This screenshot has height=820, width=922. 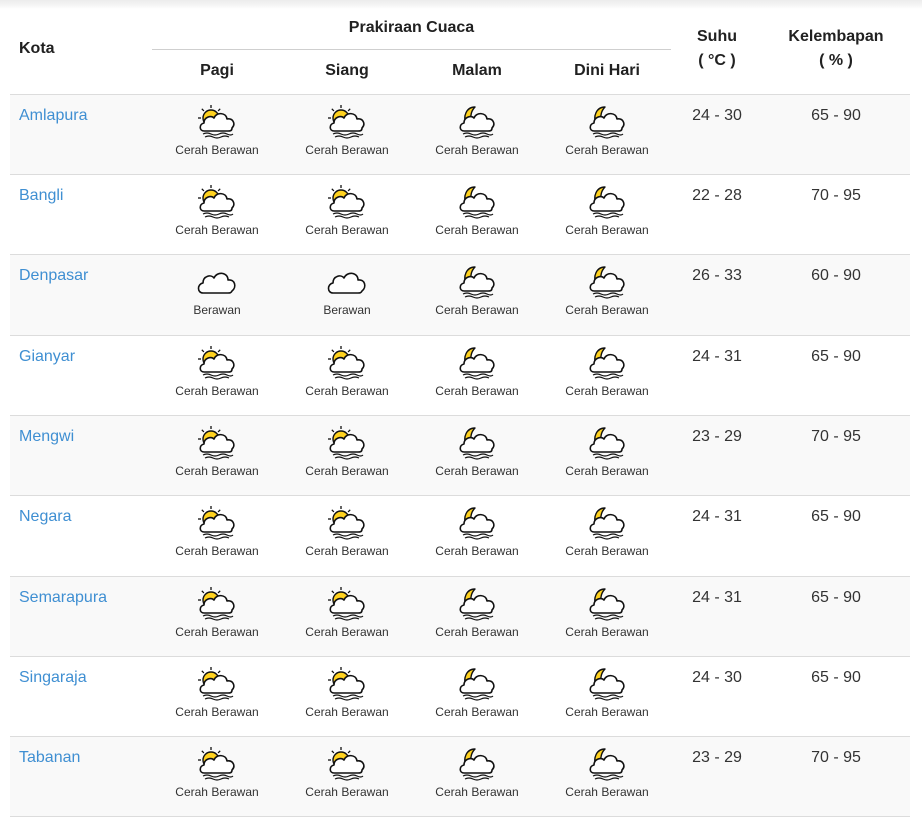 I want to click on city-link: Denpasar, so click(x=53, y=276).